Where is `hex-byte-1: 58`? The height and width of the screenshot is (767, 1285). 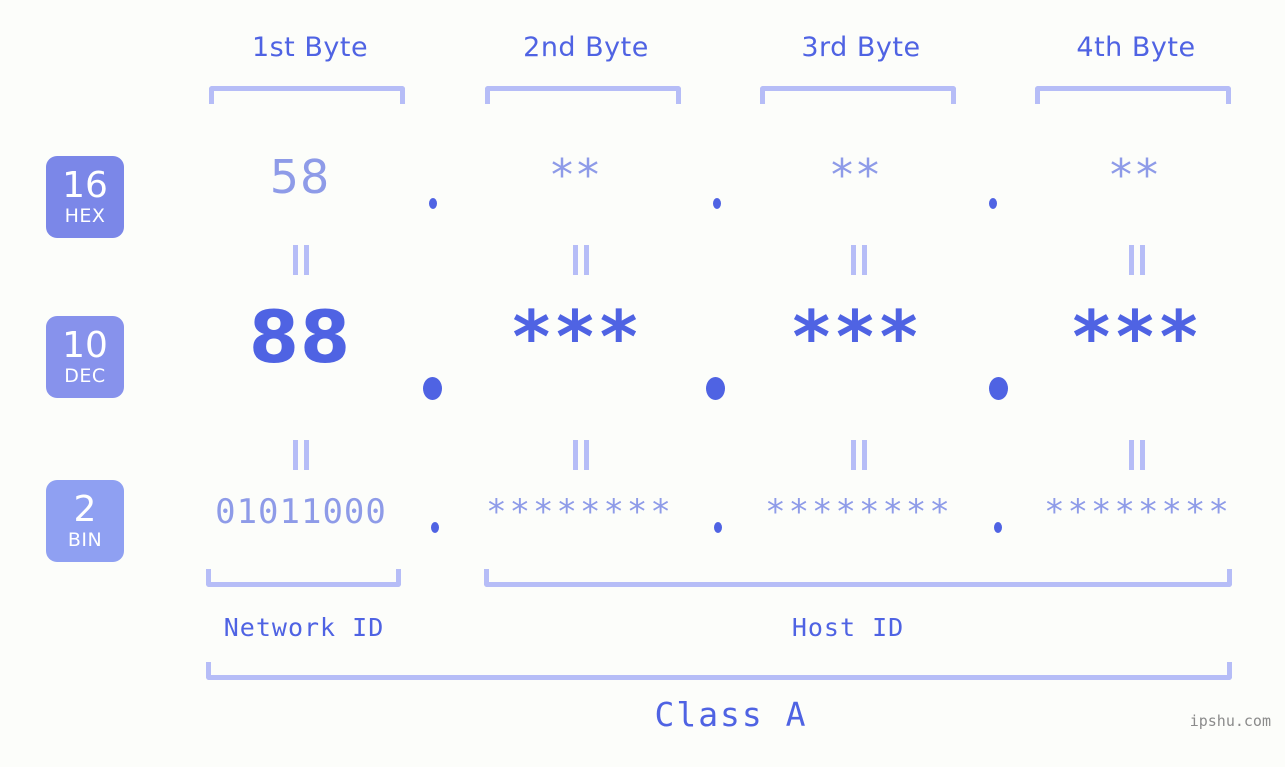 hex-byte-1: 58 is located at coordinates (300, 177).